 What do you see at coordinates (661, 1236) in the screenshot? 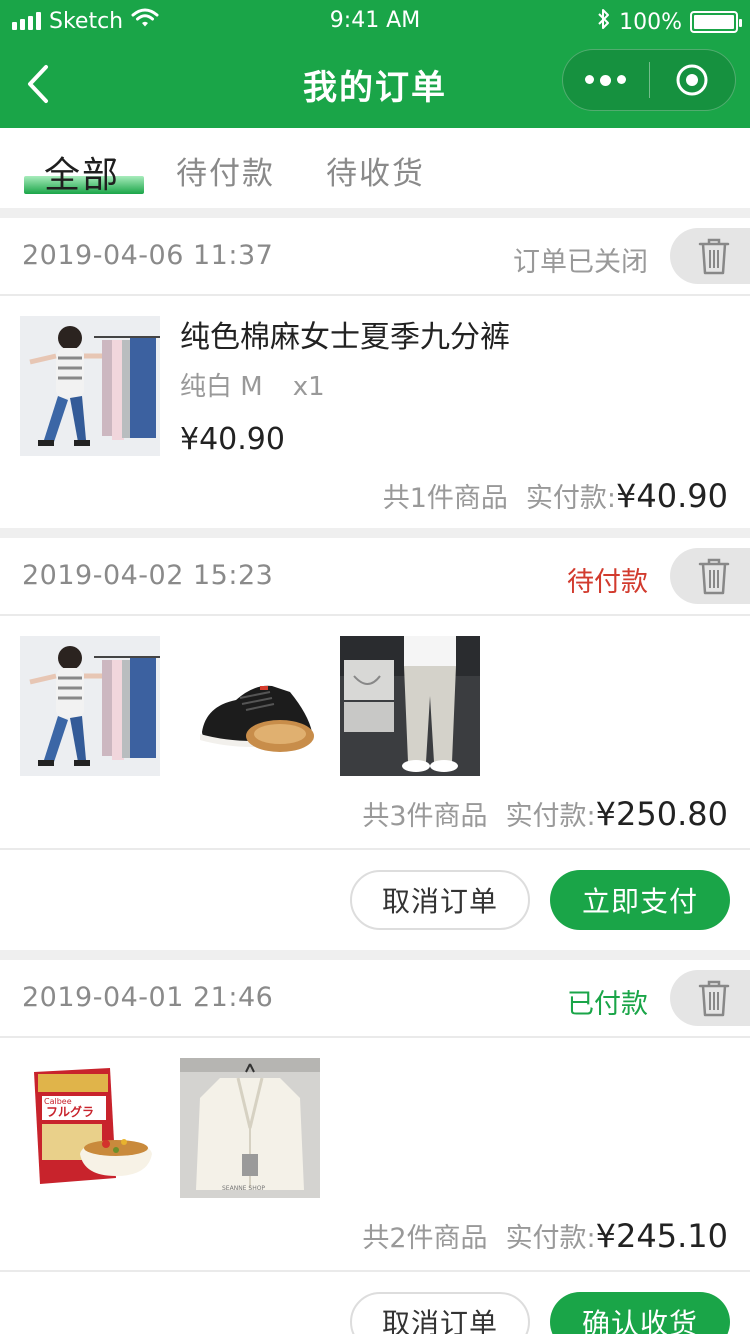
I see `paid-amount: ¥245.10` at bounding box center [661, 1236].